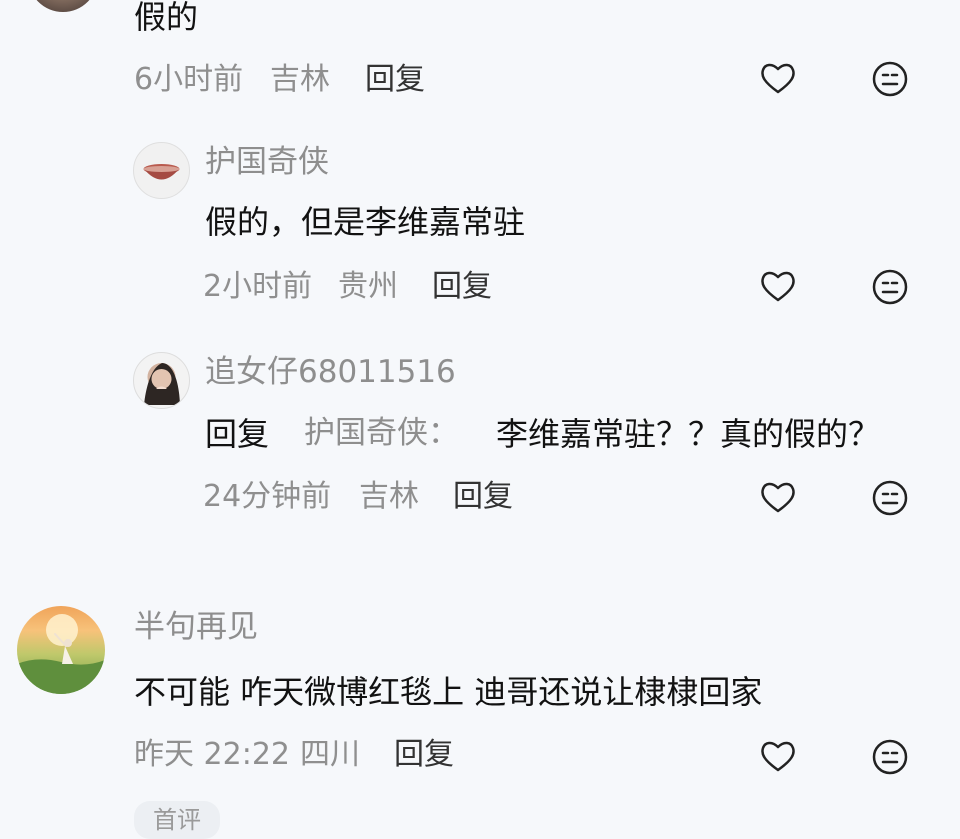 The image size is (960, 839). Describe the element at coordinates (267, 496) in the screenshot. I see `comment-time: 24分钟前` at that location.